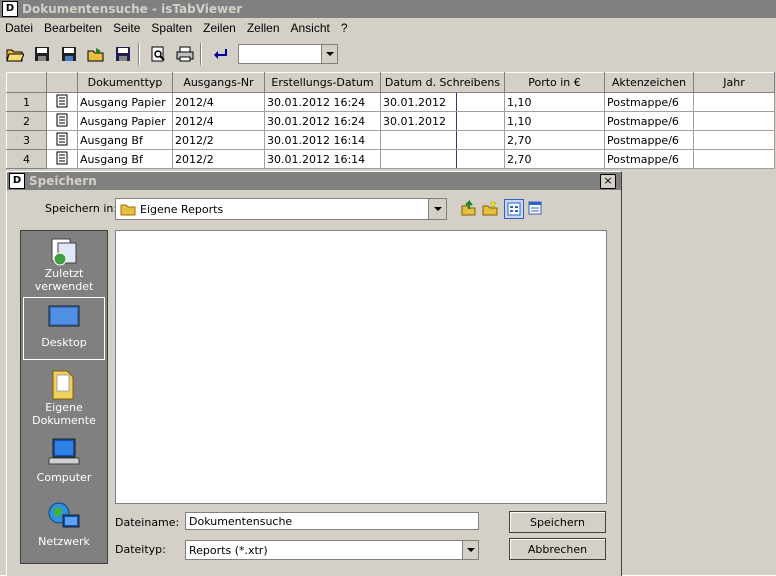 The width and height of the screenshot is (776, 576). What do you see at coordinates (125, 82) in the screenshot?
I see `header-dokumenttyp: Dokumenttyp` at bounding box center [125, 82].